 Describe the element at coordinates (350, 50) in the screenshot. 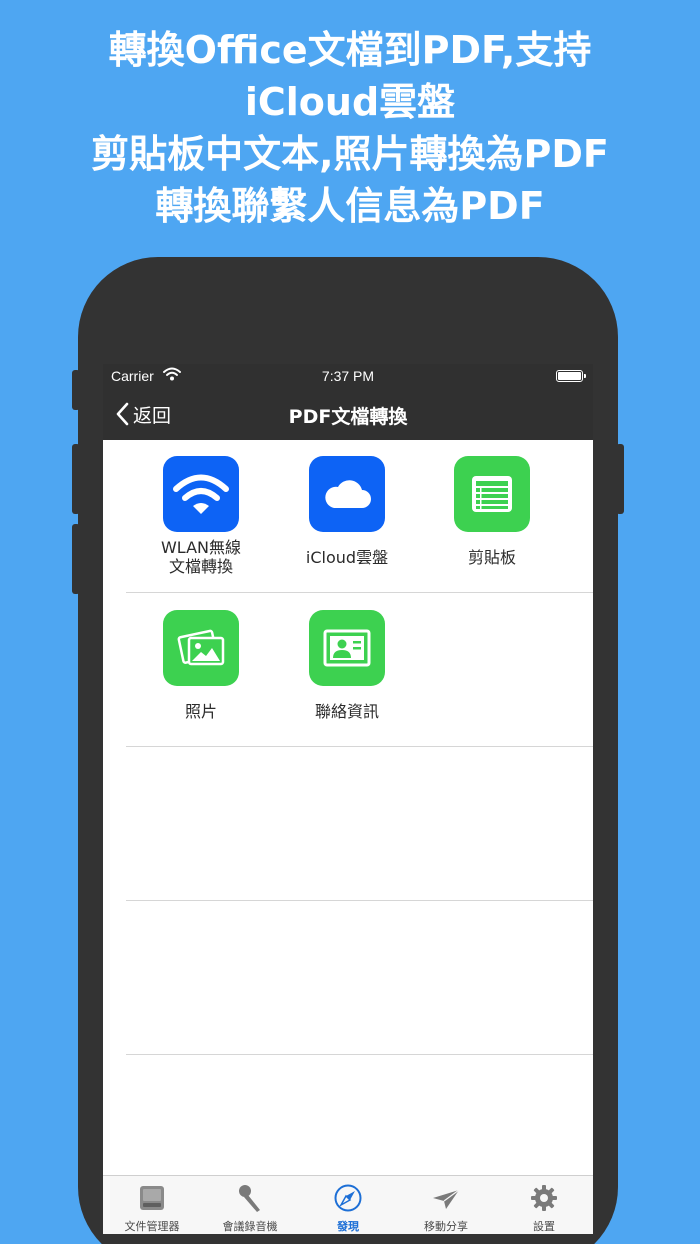

I see `headline-line: 轉換Office文檔到PDF,支持` at that location.